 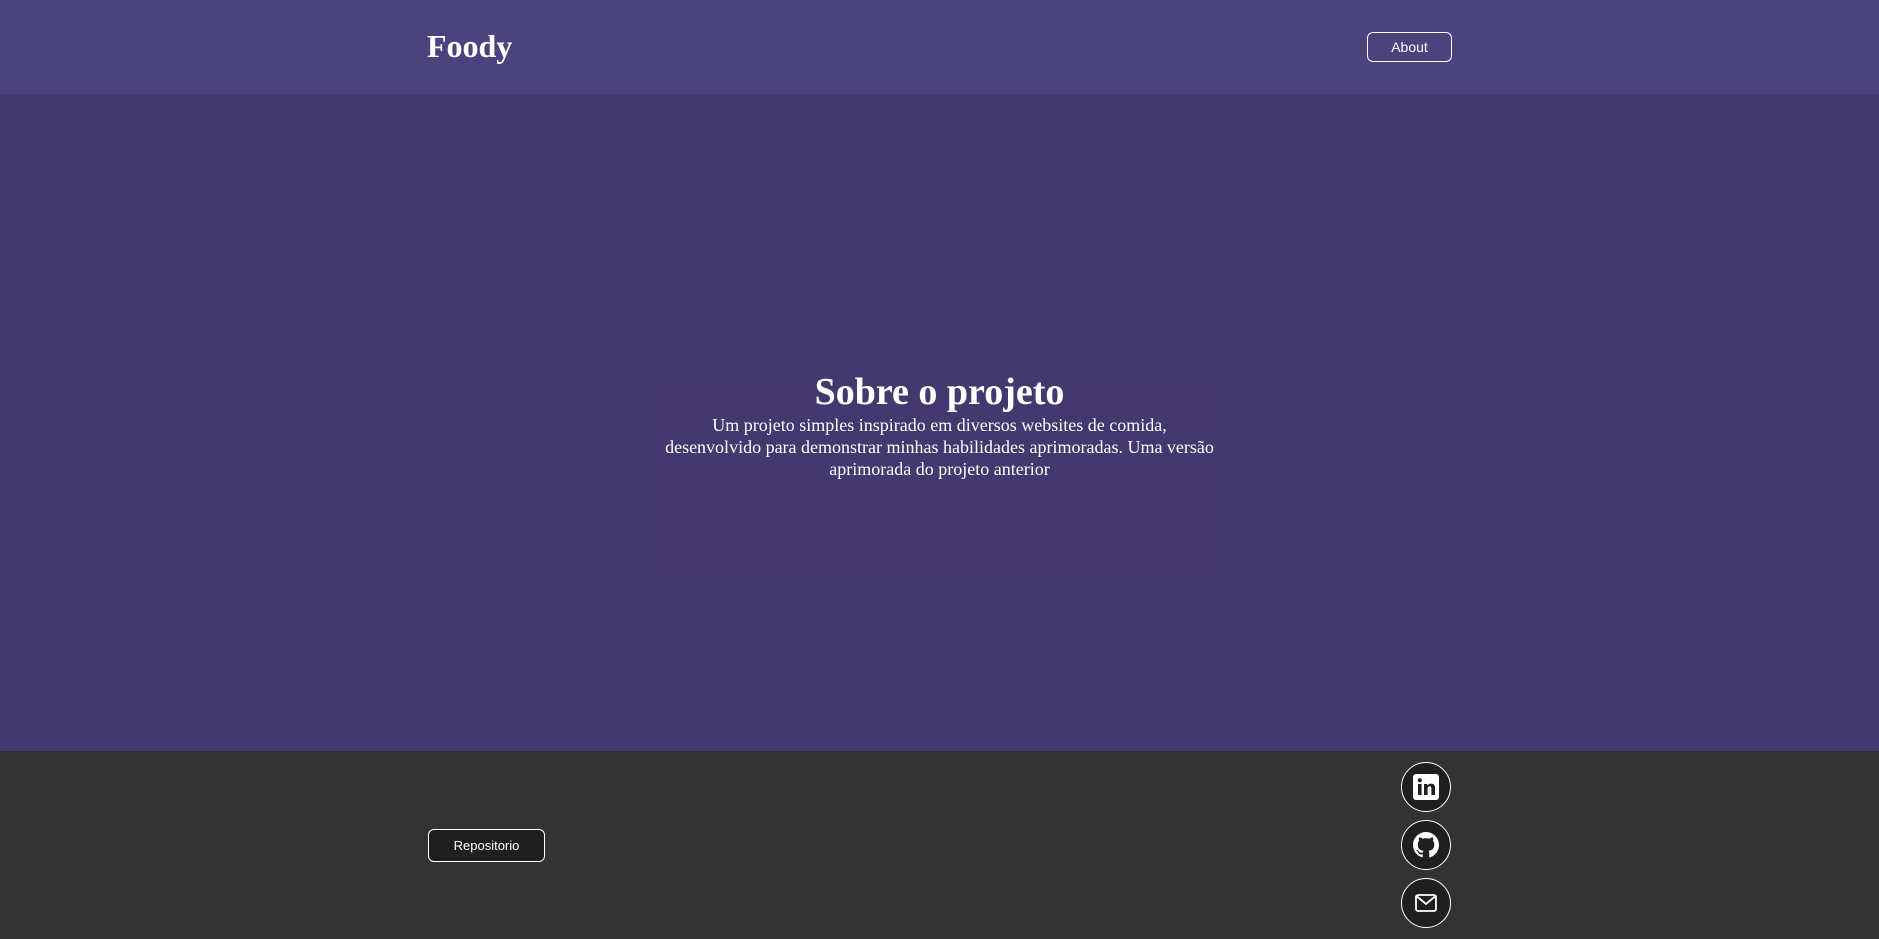 I want to click on linkedin-button, so click(x=1426, y=787).